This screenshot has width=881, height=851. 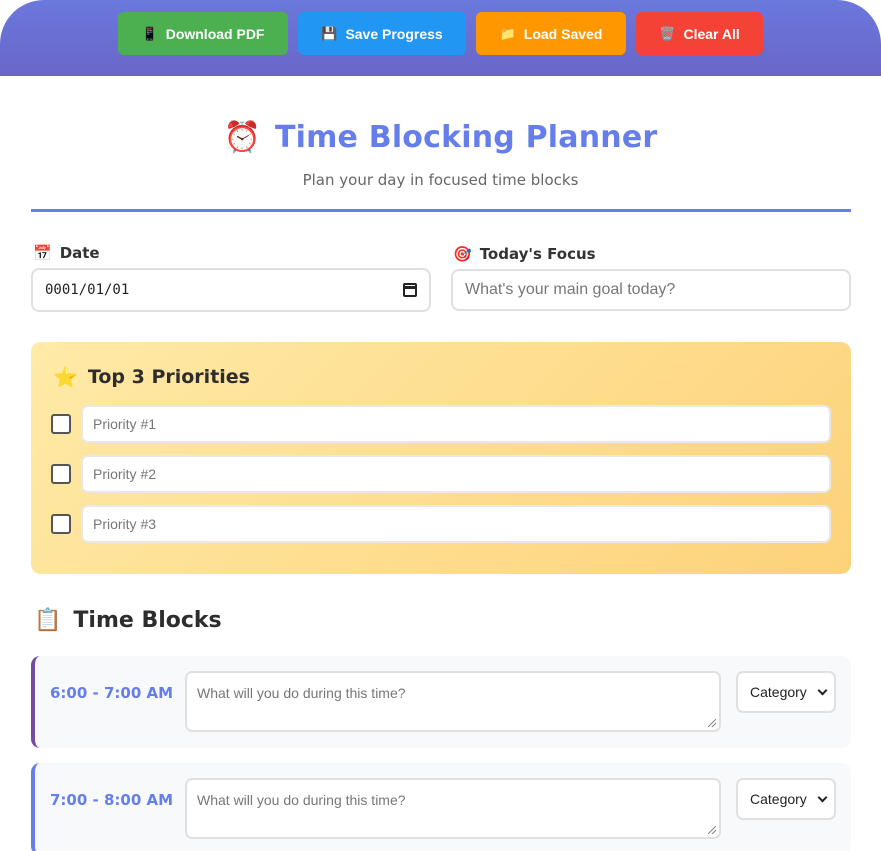 I want to click on focus-placeholder: What's your main goal today?, so click(x=570, y=289).